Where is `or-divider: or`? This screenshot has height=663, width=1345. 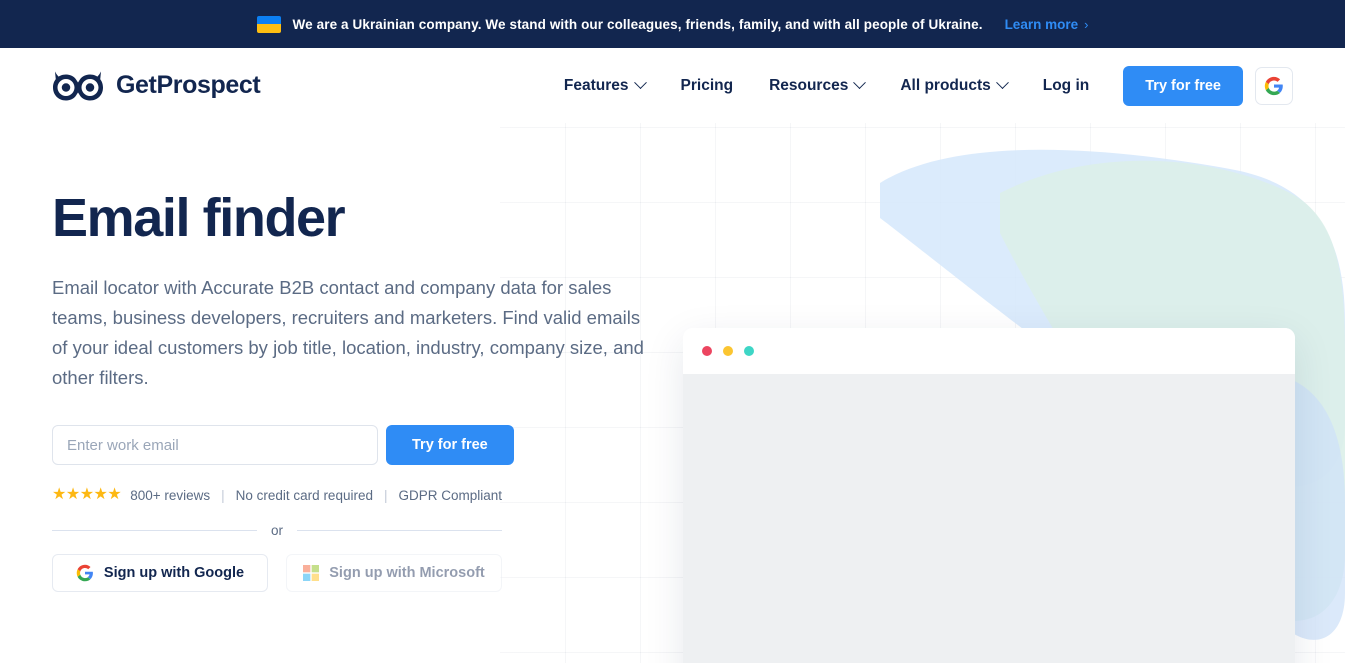
or-divider: or is located at coordinates (277, 531).